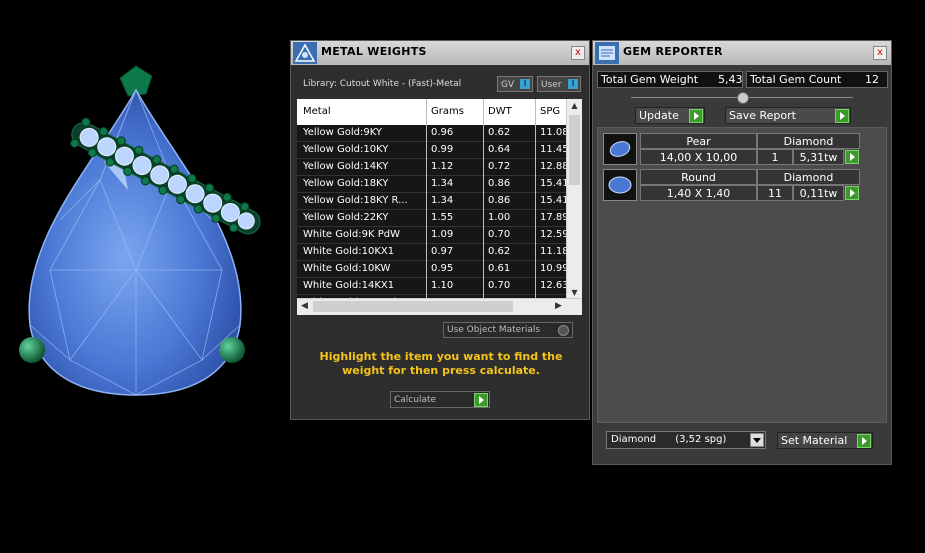  Describe the element at coordinates (442, 251) in the screenshot. I see `grams-cell: 0.97` at that location.